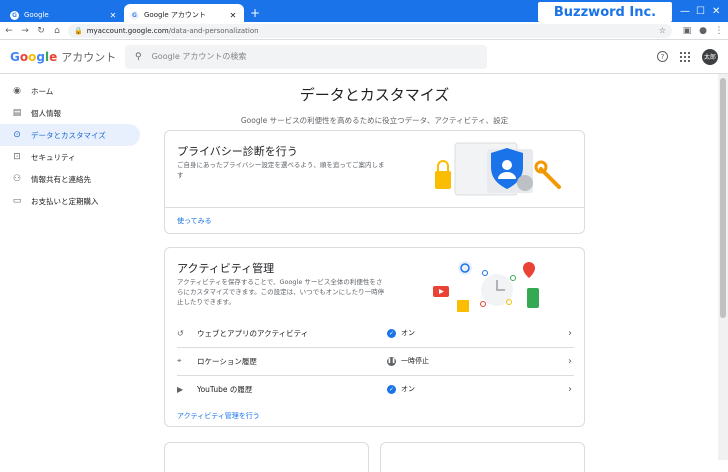 Image resolution: width=728 pixels, height=472 pixels. I want to click on activity-illustration, so click(486, 286).